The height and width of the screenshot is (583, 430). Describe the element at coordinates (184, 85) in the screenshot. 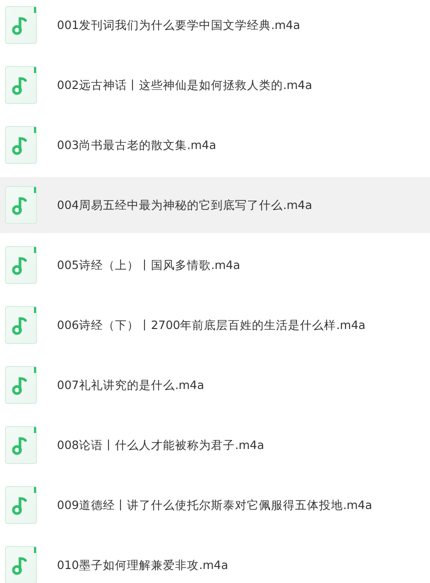

I see `file-name: 002远古神话丨这些神仙是如何拯救人类的.m4a` at that location.